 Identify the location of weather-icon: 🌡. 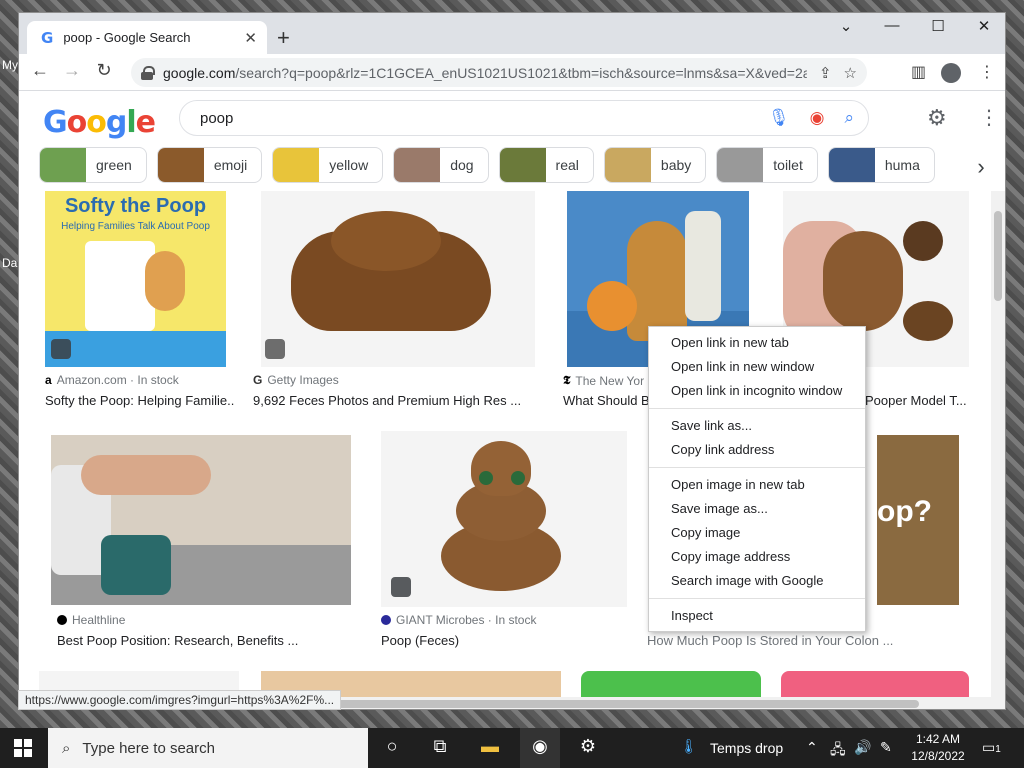
(689, 746).